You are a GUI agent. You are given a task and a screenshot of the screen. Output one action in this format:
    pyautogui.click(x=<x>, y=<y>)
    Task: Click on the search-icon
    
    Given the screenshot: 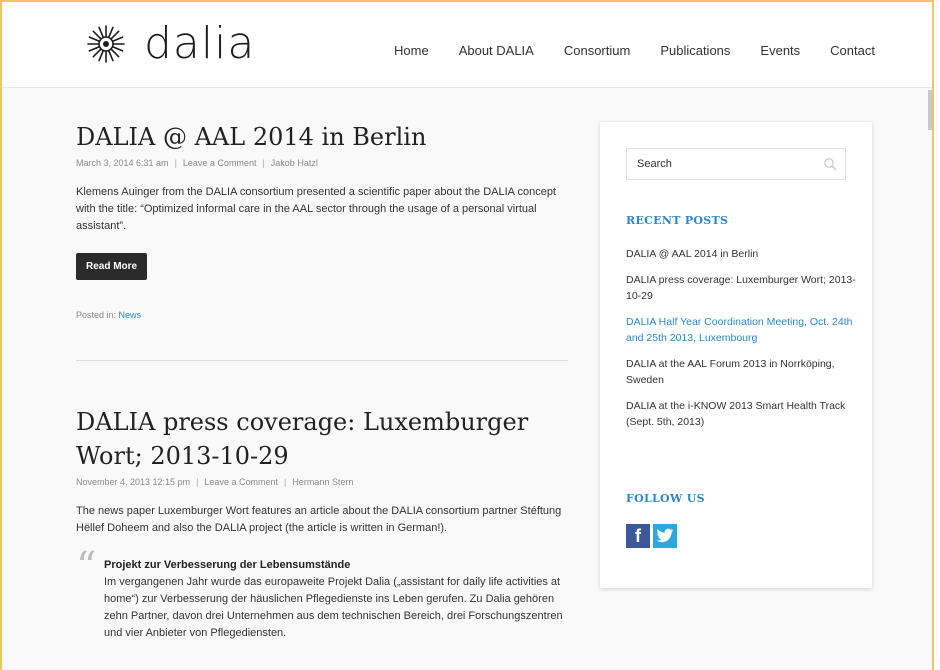 What is the action you would take?
    pyautogui.click(x=830, y=164)
    